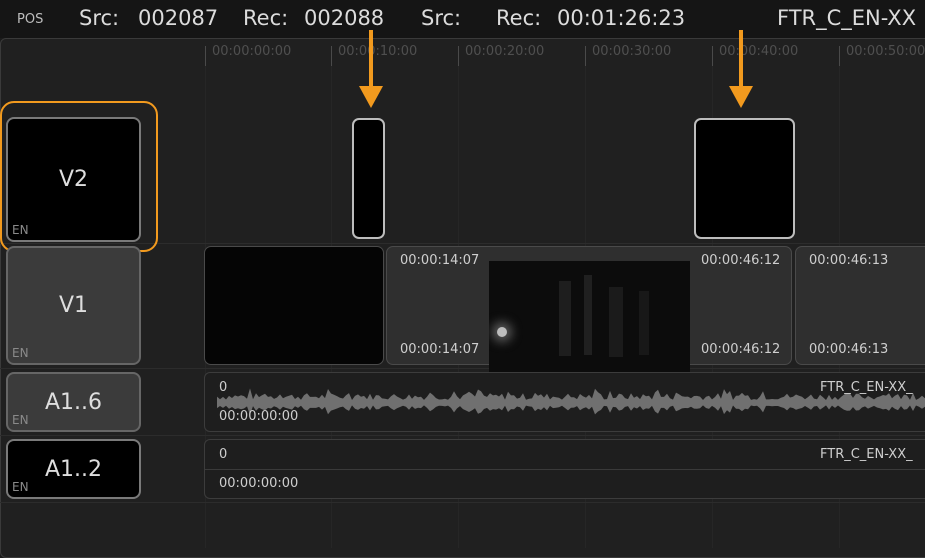 This screenshot has width=925, height=558. I want to click on track-name: A1..6, so click(73, 402).